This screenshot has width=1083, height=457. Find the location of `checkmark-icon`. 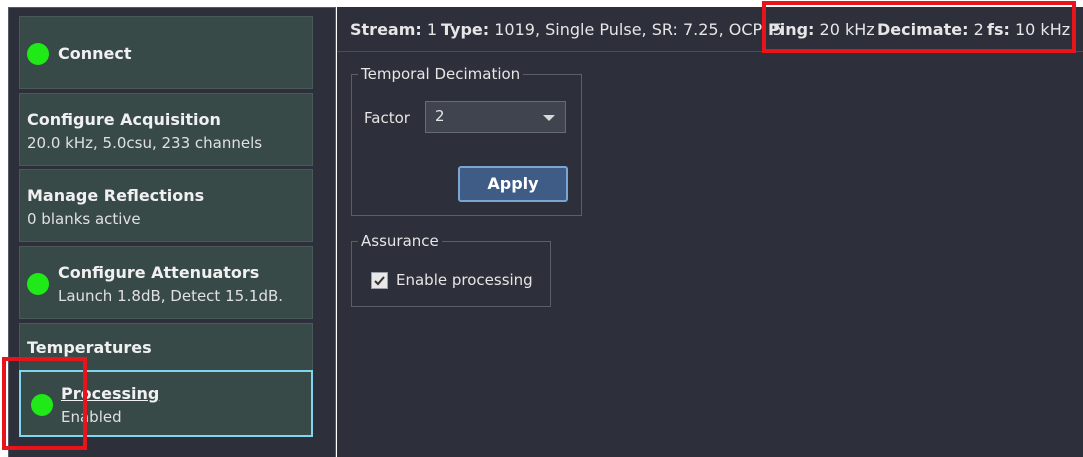

checkmark-icon is located at coordinates (379, 281).